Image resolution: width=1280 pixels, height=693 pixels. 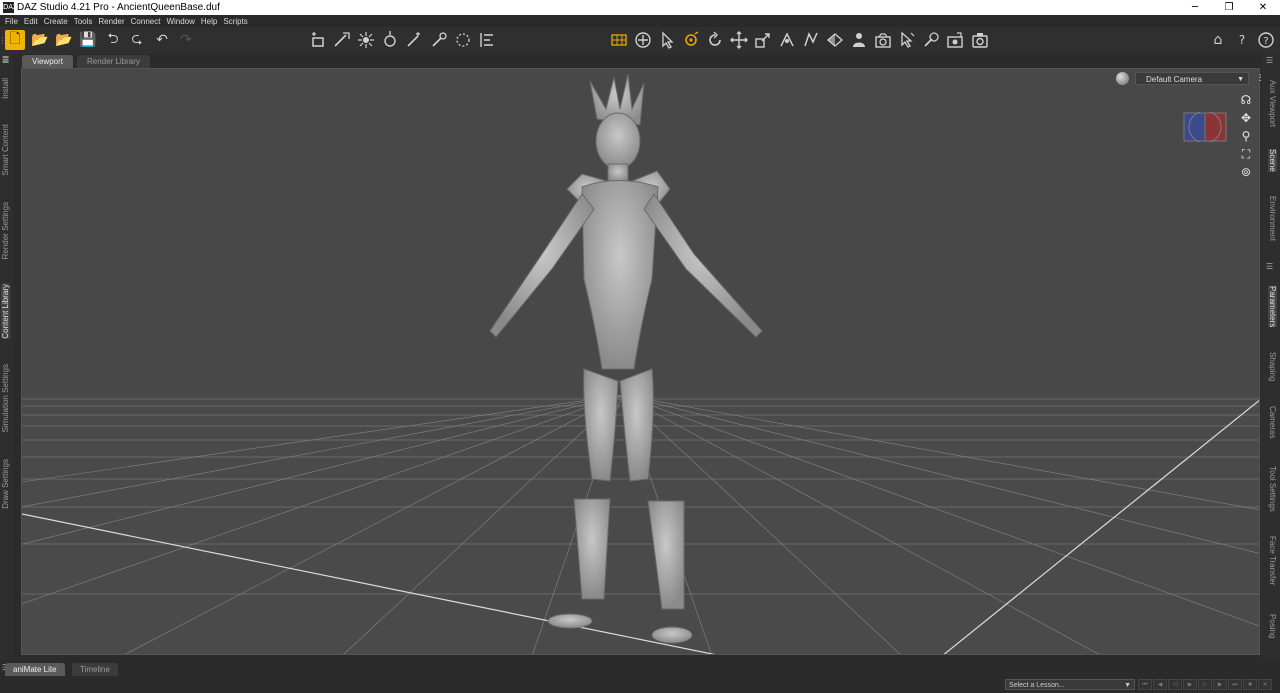 I want to click on align-tool-icon, so click(x=487, y=40).